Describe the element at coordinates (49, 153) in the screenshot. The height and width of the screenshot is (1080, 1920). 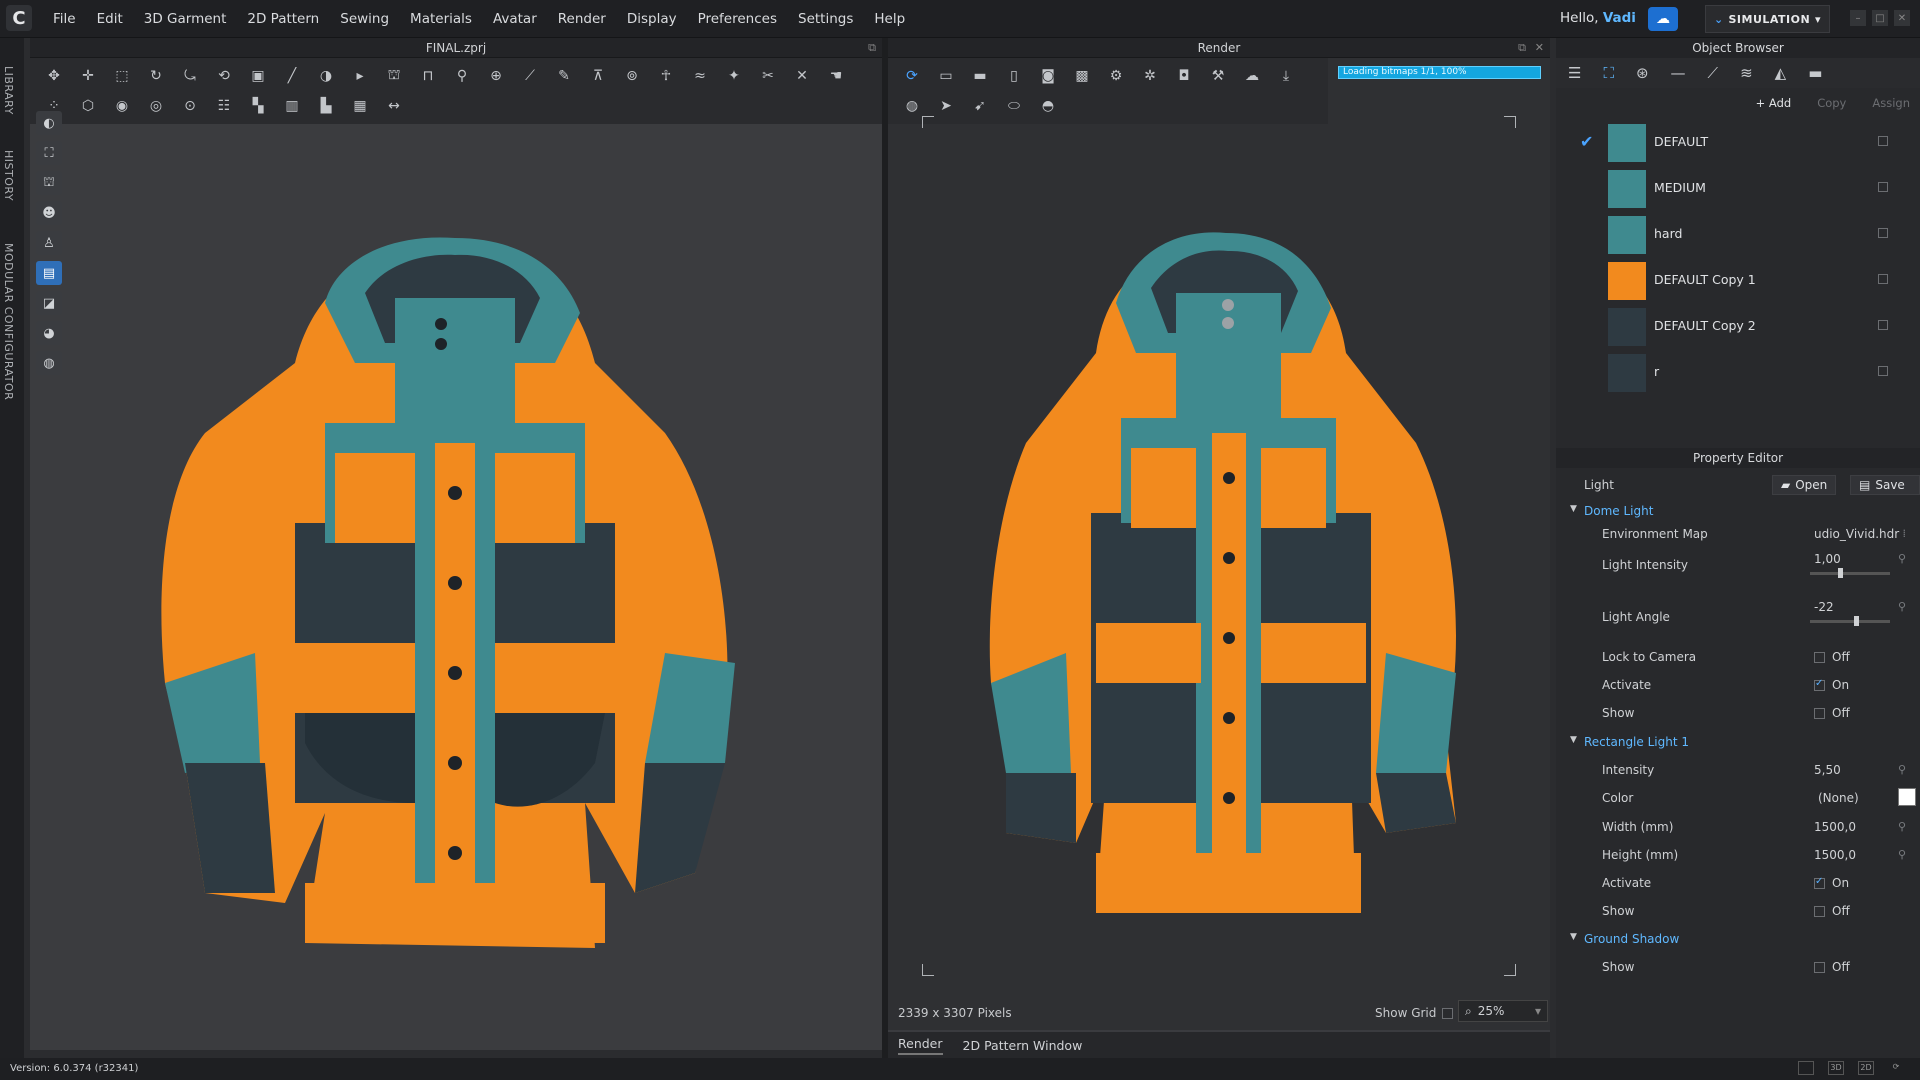
I see `shirt-icon: ⛶` at that location.